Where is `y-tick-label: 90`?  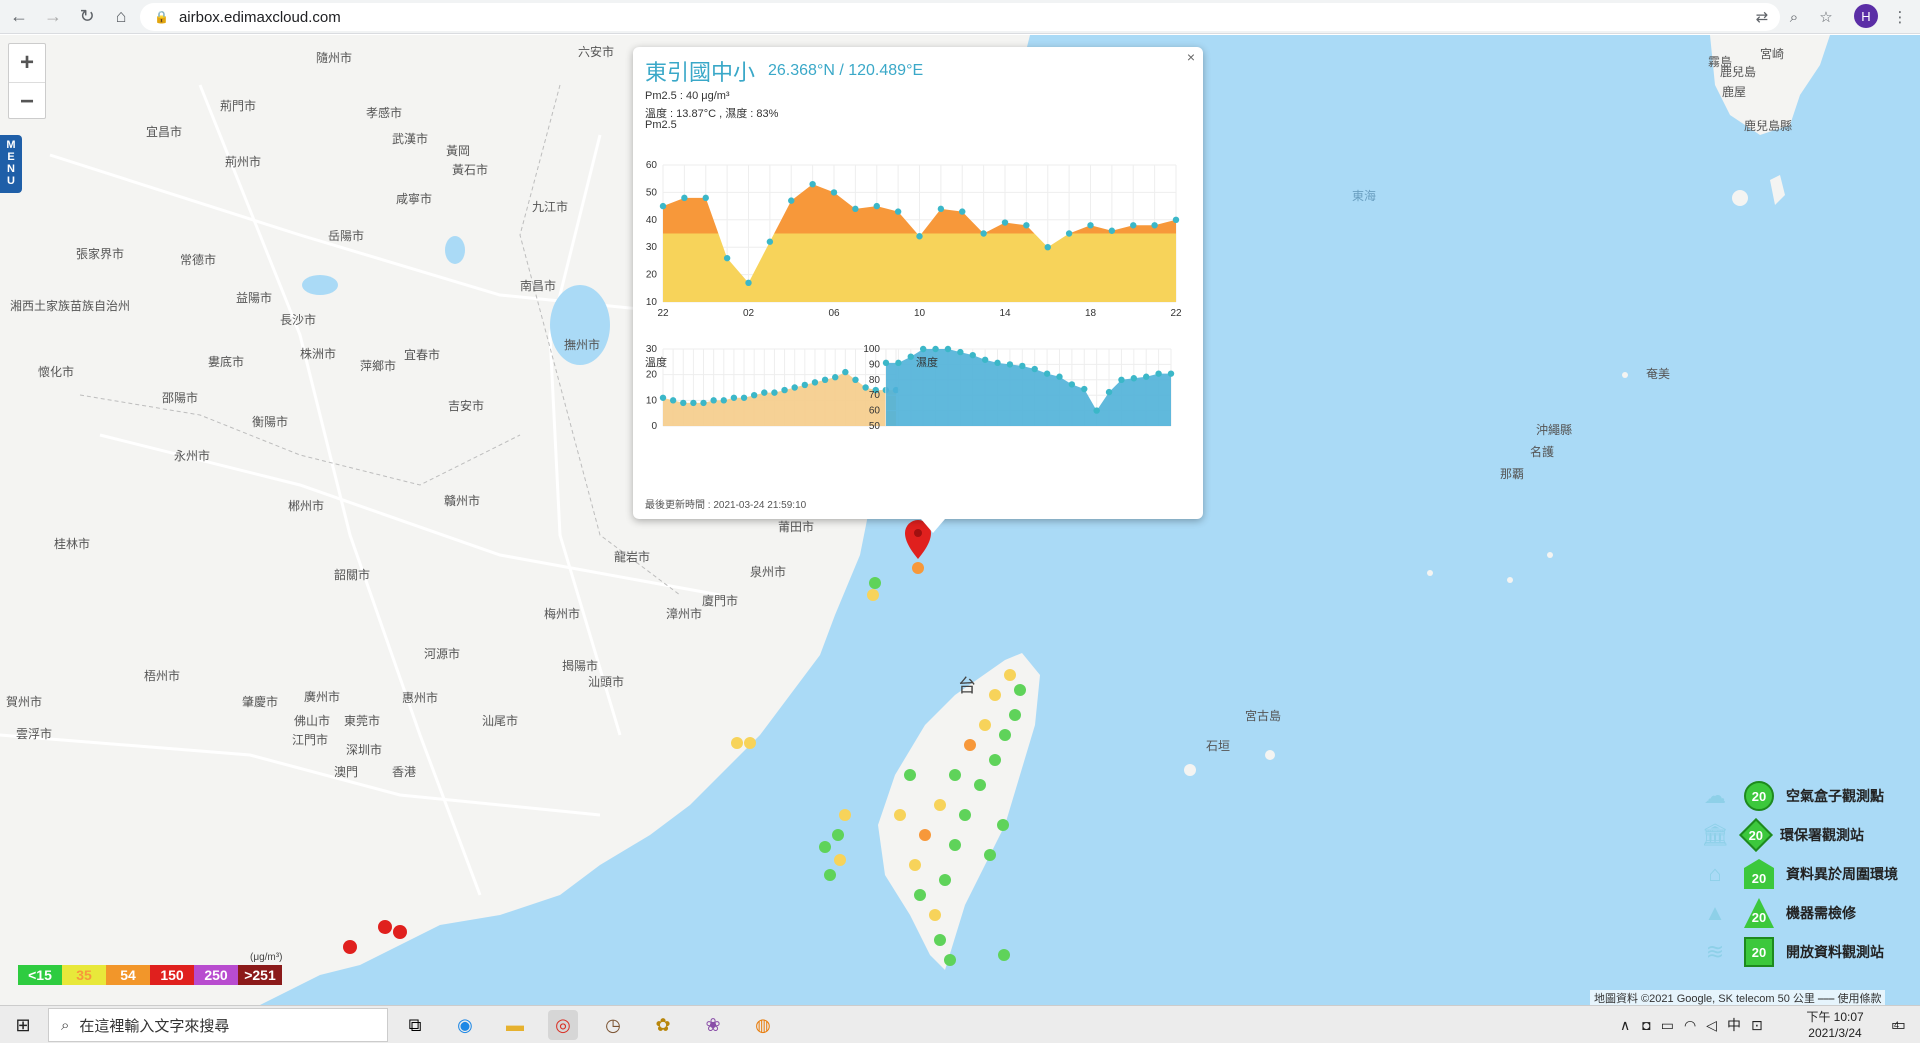
y-tick-label: 90 is located at coordinates (875, 364).